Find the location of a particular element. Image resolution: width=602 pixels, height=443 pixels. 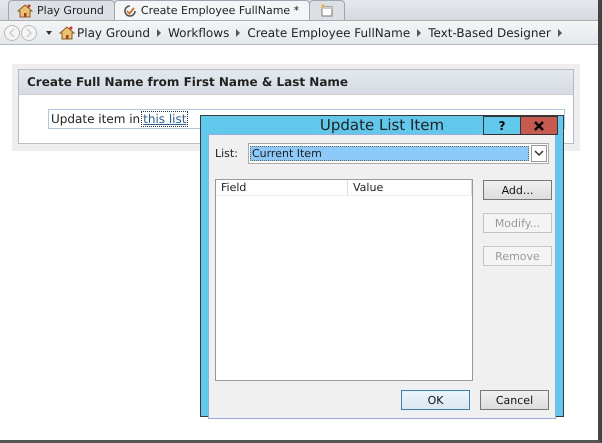

column-header: Value is located at coordinates (410, 187).